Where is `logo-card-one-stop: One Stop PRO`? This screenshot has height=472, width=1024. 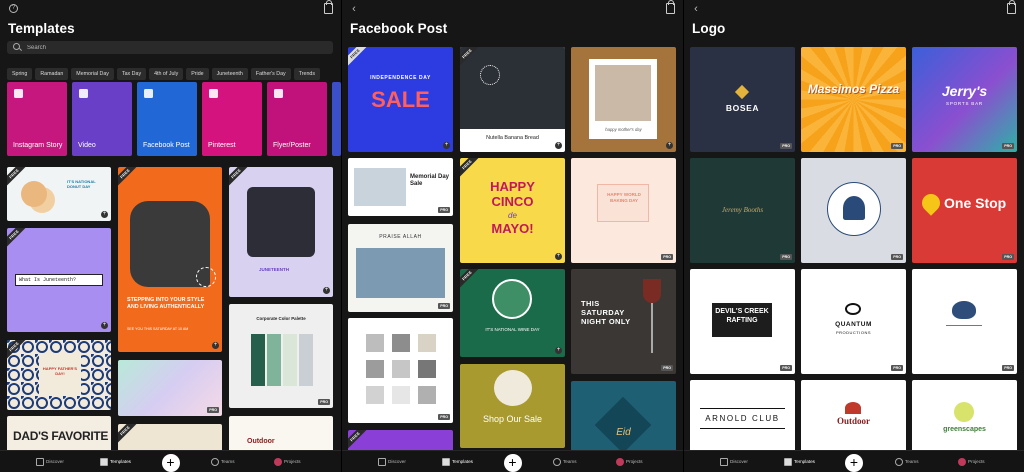 logo-card-one-stop: One Stop PRO is located at coordinates (964, 210).